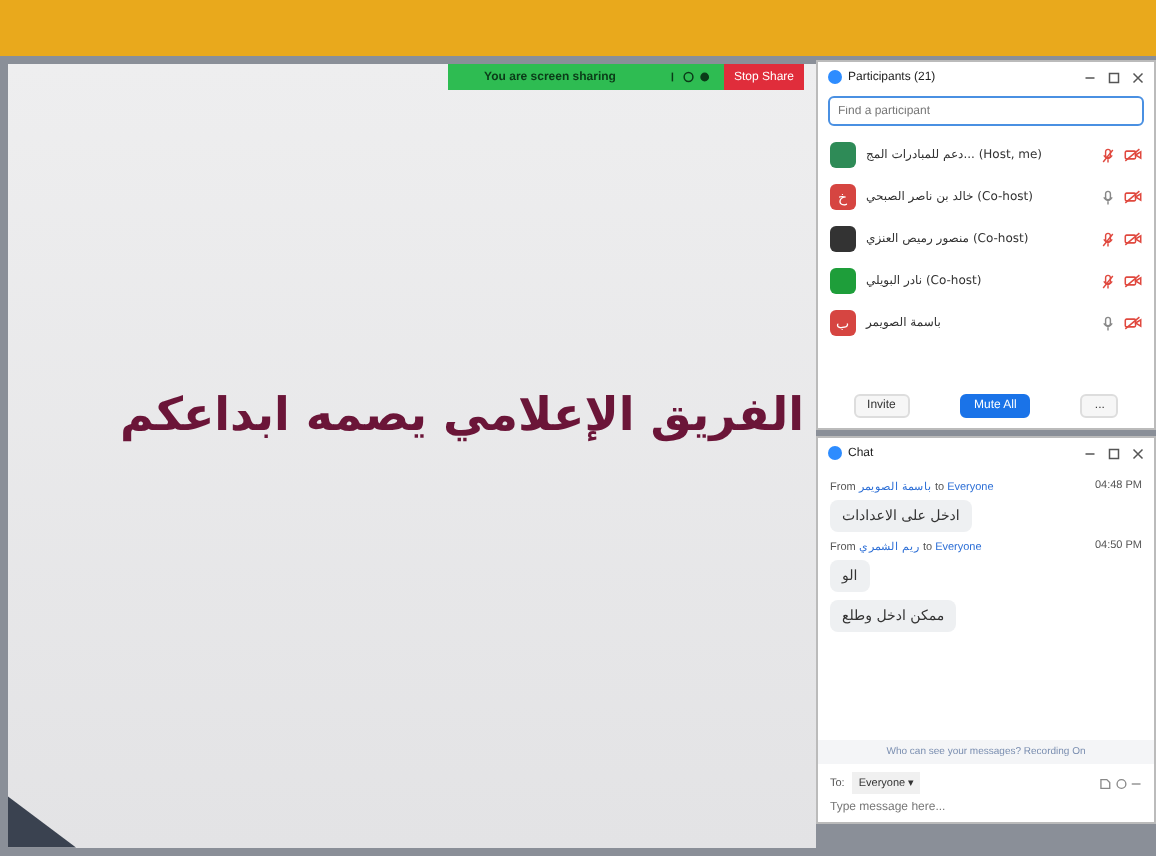  I want to click on slide-corner-drawing, so click(42, 822).